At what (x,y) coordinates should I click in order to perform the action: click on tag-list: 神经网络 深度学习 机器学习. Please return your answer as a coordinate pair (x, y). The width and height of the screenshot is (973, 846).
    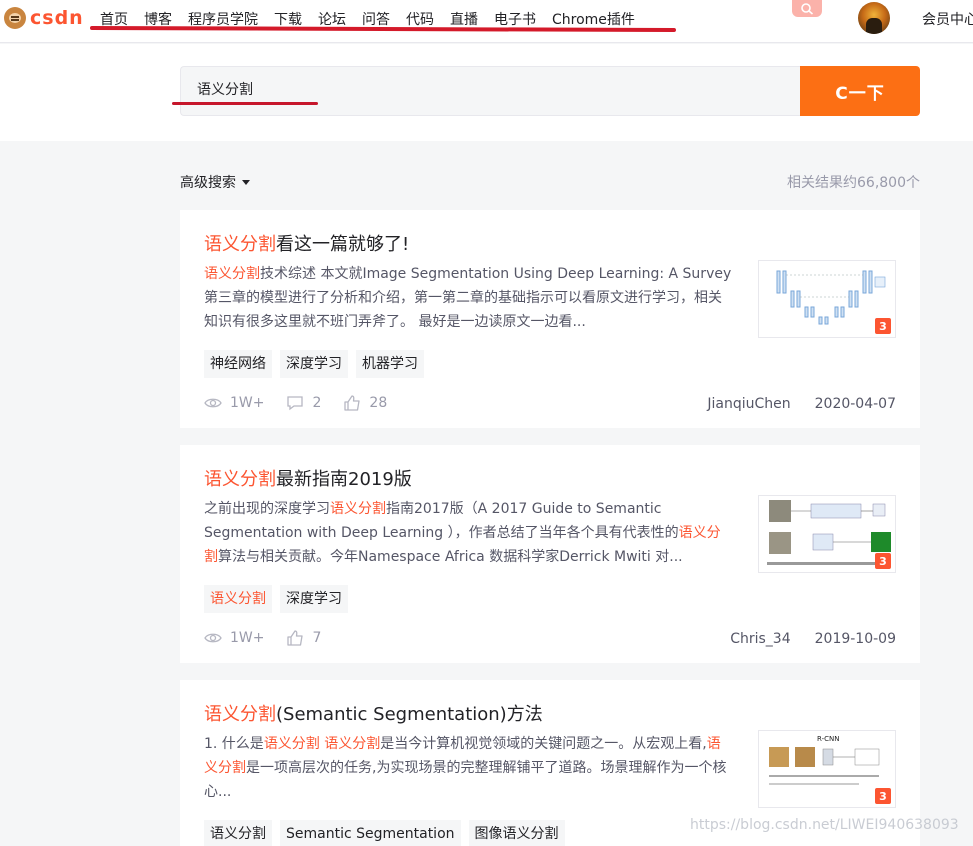
    Looking at the image, I should click on (318, 364).